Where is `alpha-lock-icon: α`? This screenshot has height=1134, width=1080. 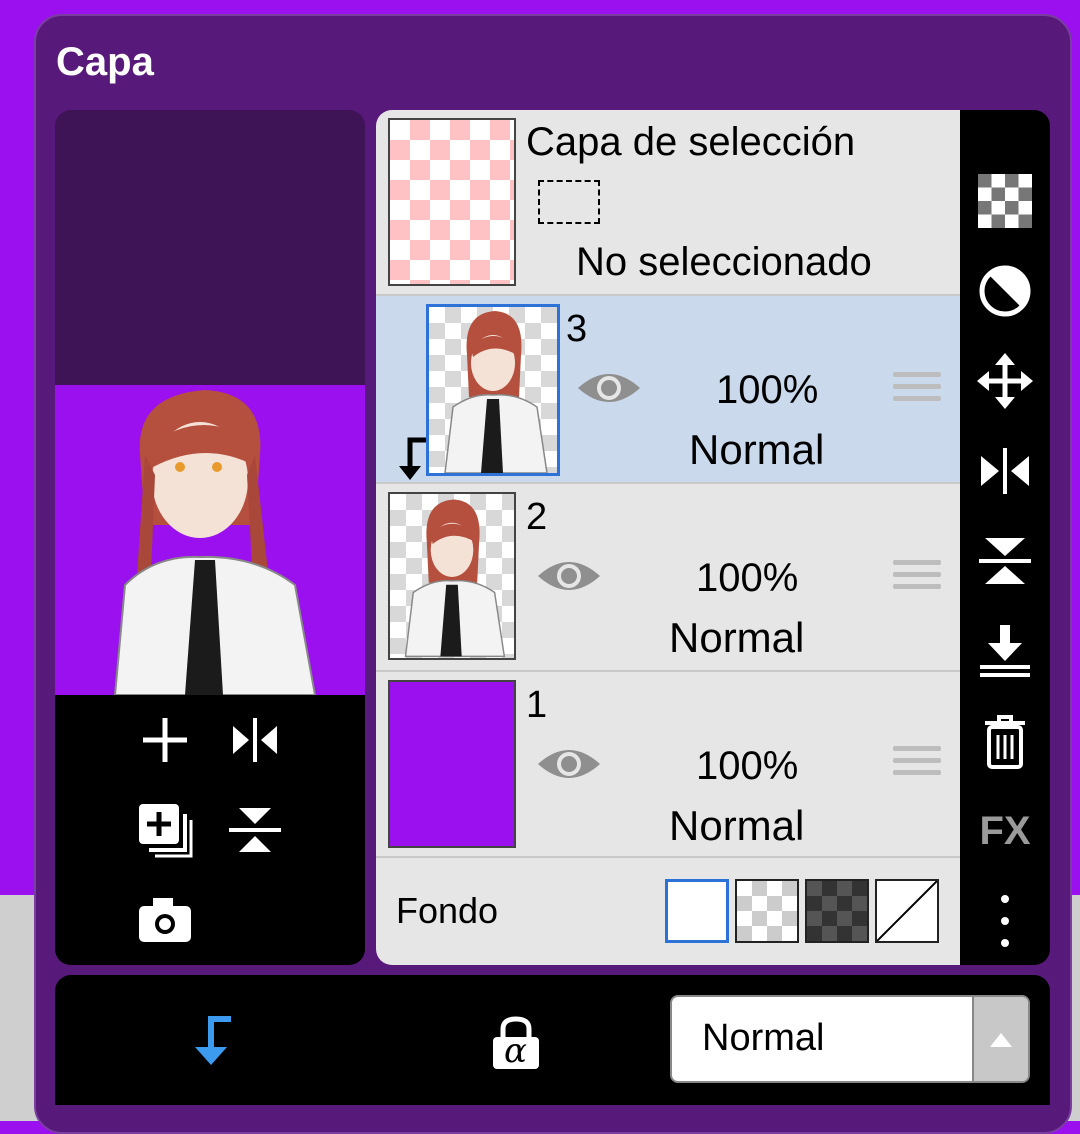 alpha-lock-icon: α is located at coordinates (516, 1043).